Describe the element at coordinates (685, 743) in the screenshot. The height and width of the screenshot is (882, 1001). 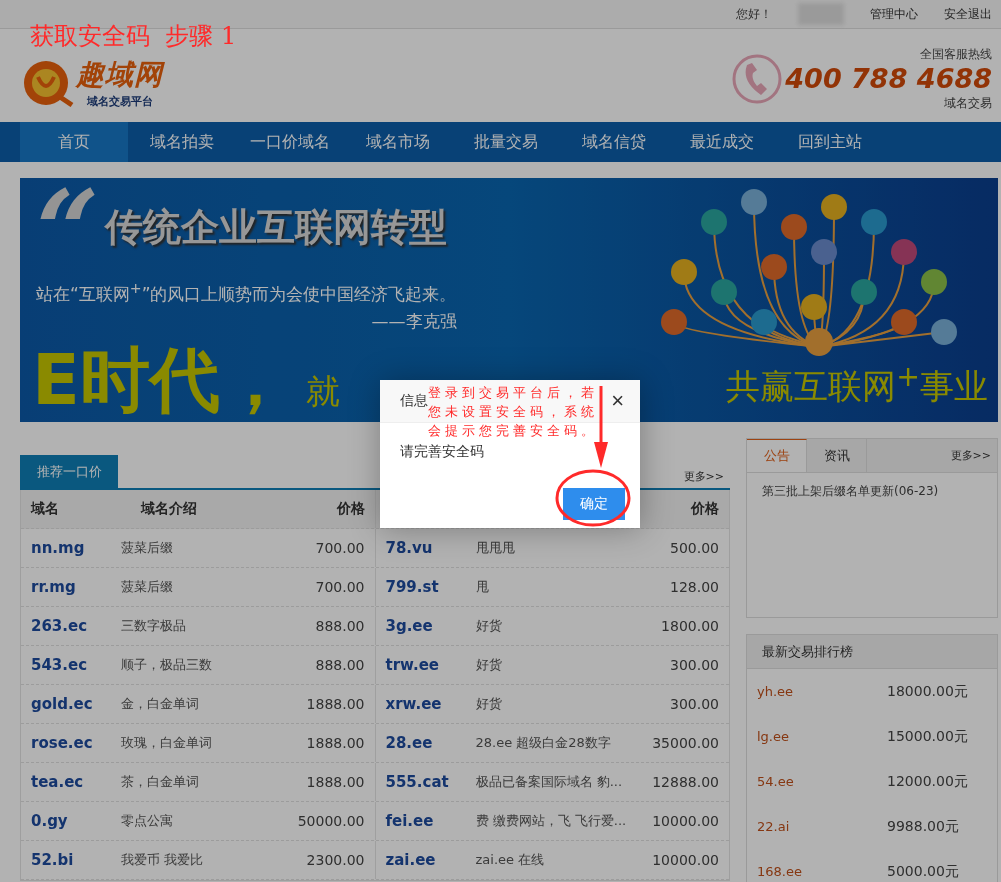
I see `domain-price: 35000.00` at that location.